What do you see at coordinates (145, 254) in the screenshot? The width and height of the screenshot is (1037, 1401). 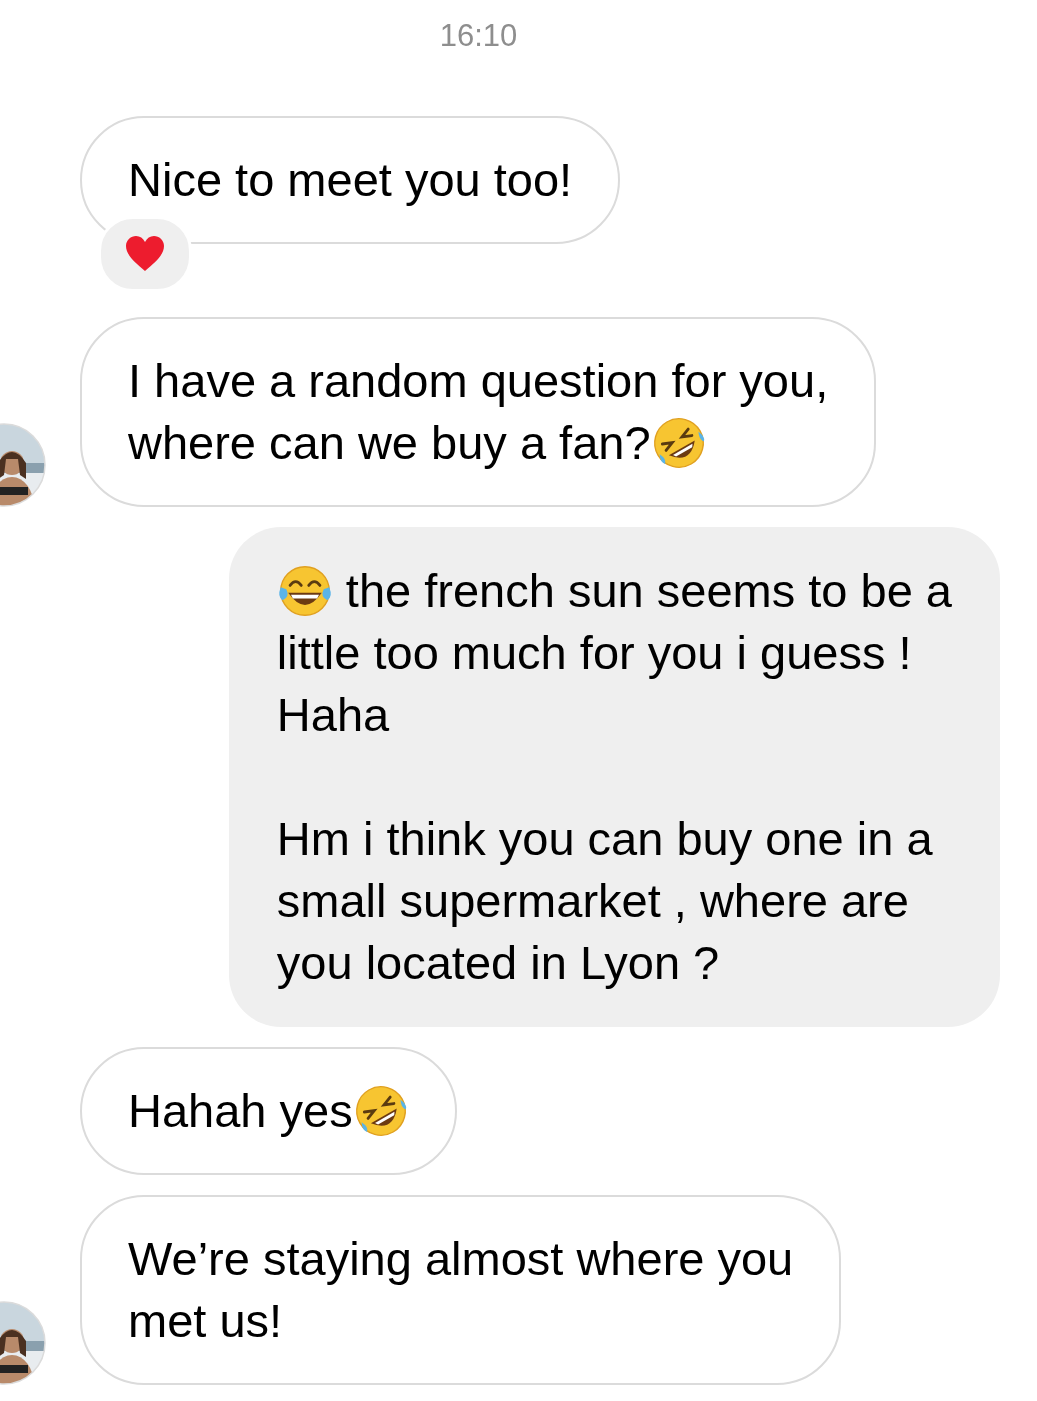 I see `heart-icon` at bounding box center [145, 254].